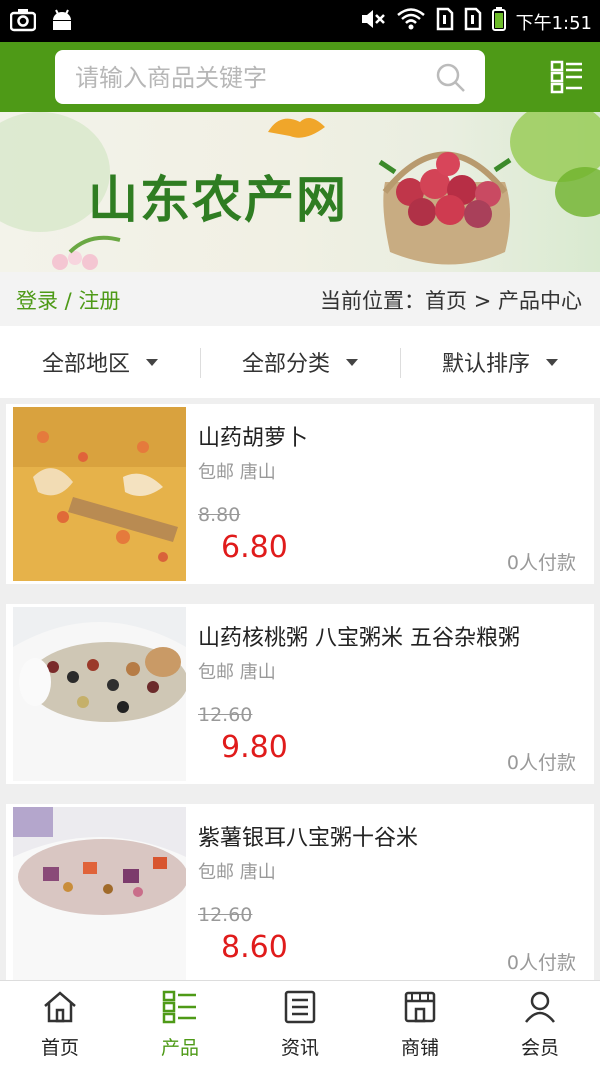 This screenshot has width=600, height=1068. What do you see at coordinates (540, 1009) in the screenshot?
I see `member-icon` at bounding box center [540, 1009].